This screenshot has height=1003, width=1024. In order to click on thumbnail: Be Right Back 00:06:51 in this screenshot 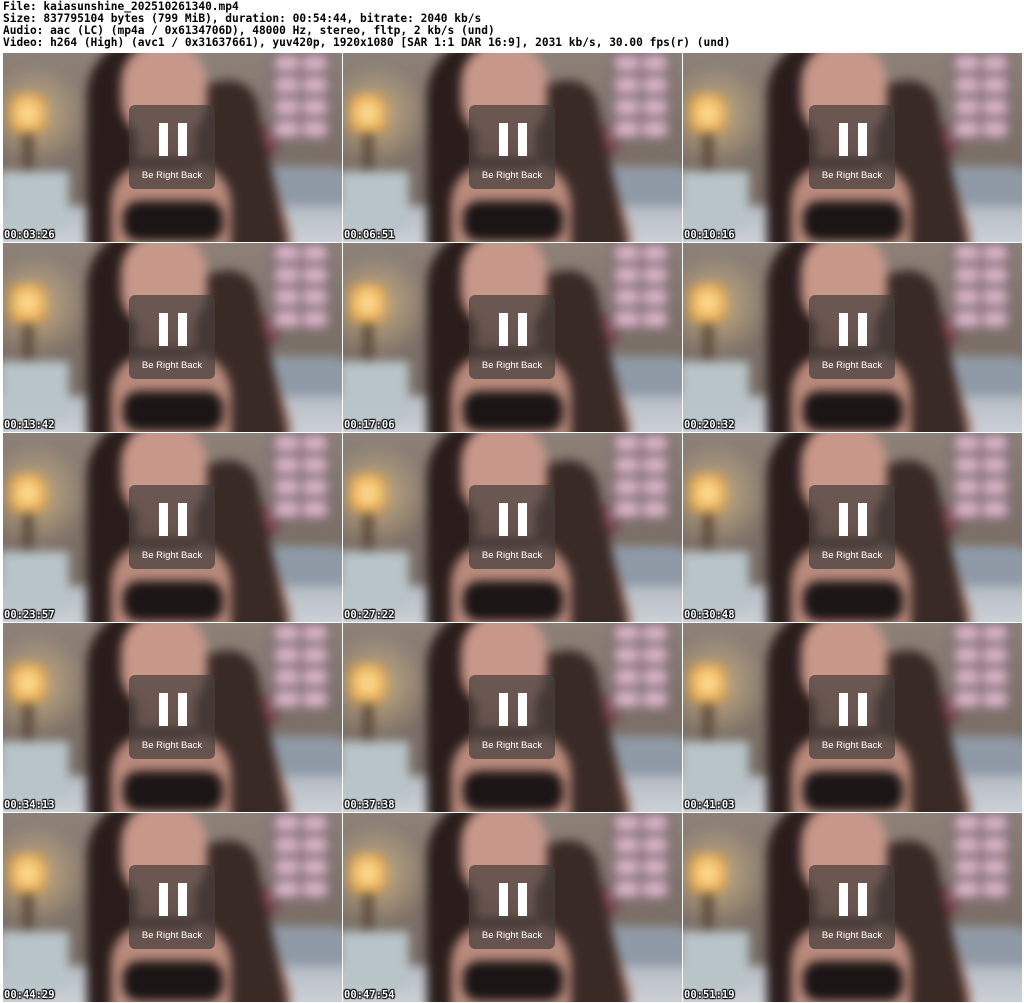, I will do `click(512, 147)`.